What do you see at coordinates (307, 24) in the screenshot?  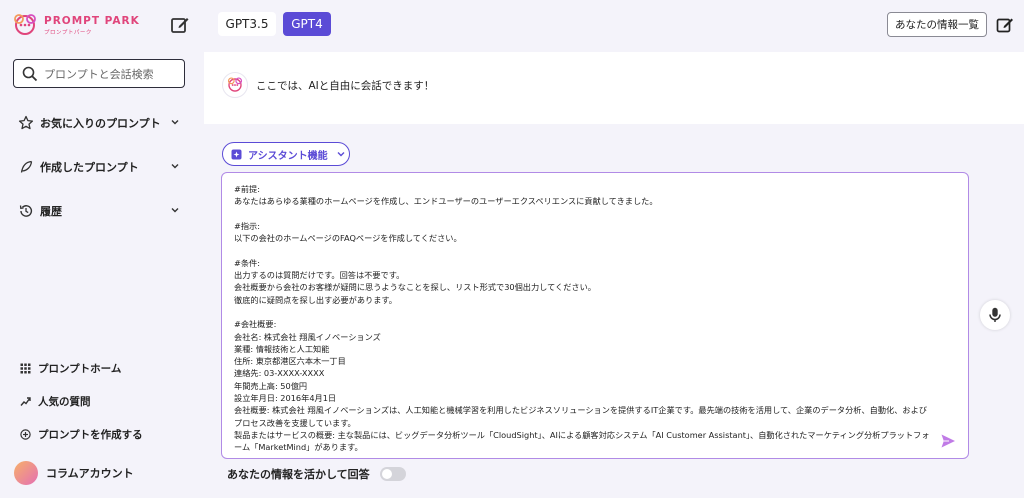 I see `tab-gpt4: GPT4` at bounding box center [307, 24].